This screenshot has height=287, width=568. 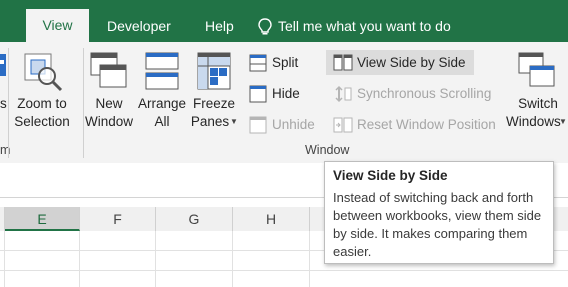 I want to click on split-button: Split, so click(x=276, y=63).